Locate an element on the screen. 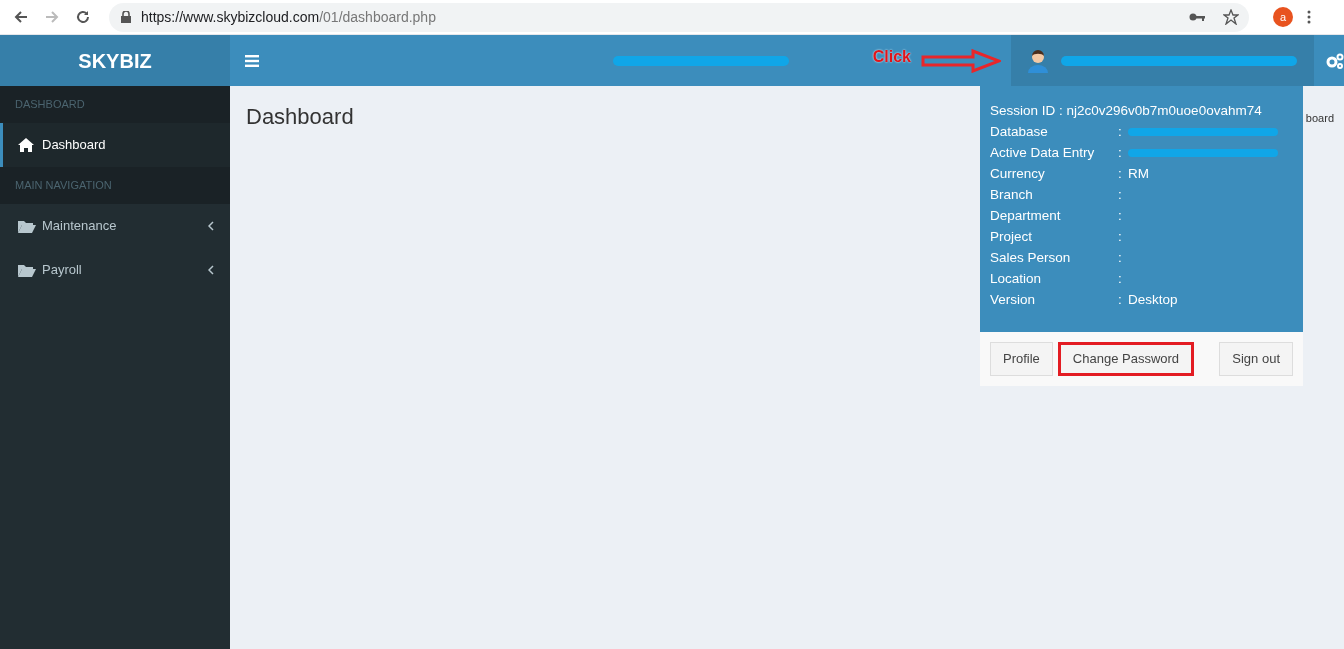 The width and height of the screenshot is (1344, 649). reload-icon is located at coordinates (83, 17).